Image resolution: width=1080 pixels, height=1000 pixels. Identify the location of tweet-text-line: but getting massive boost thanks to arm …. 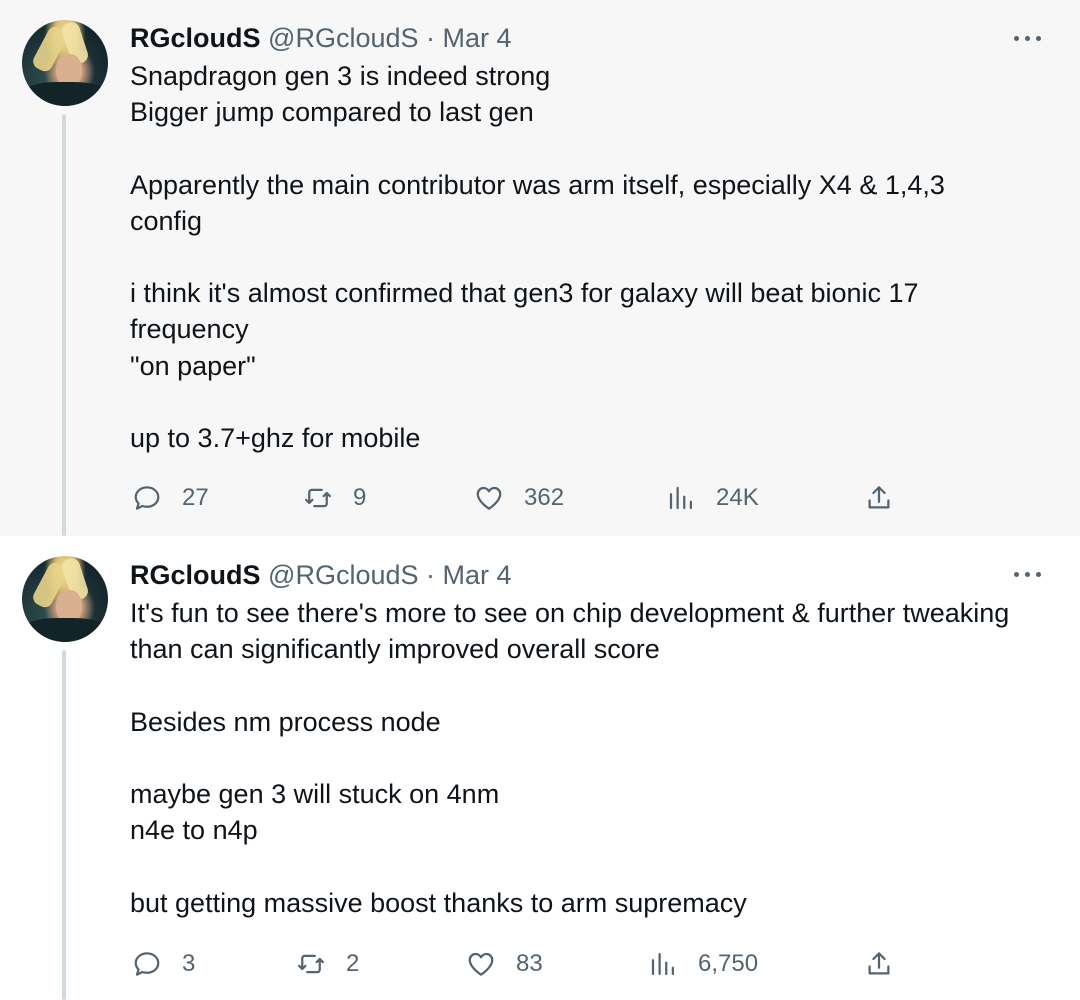
(438, 902).